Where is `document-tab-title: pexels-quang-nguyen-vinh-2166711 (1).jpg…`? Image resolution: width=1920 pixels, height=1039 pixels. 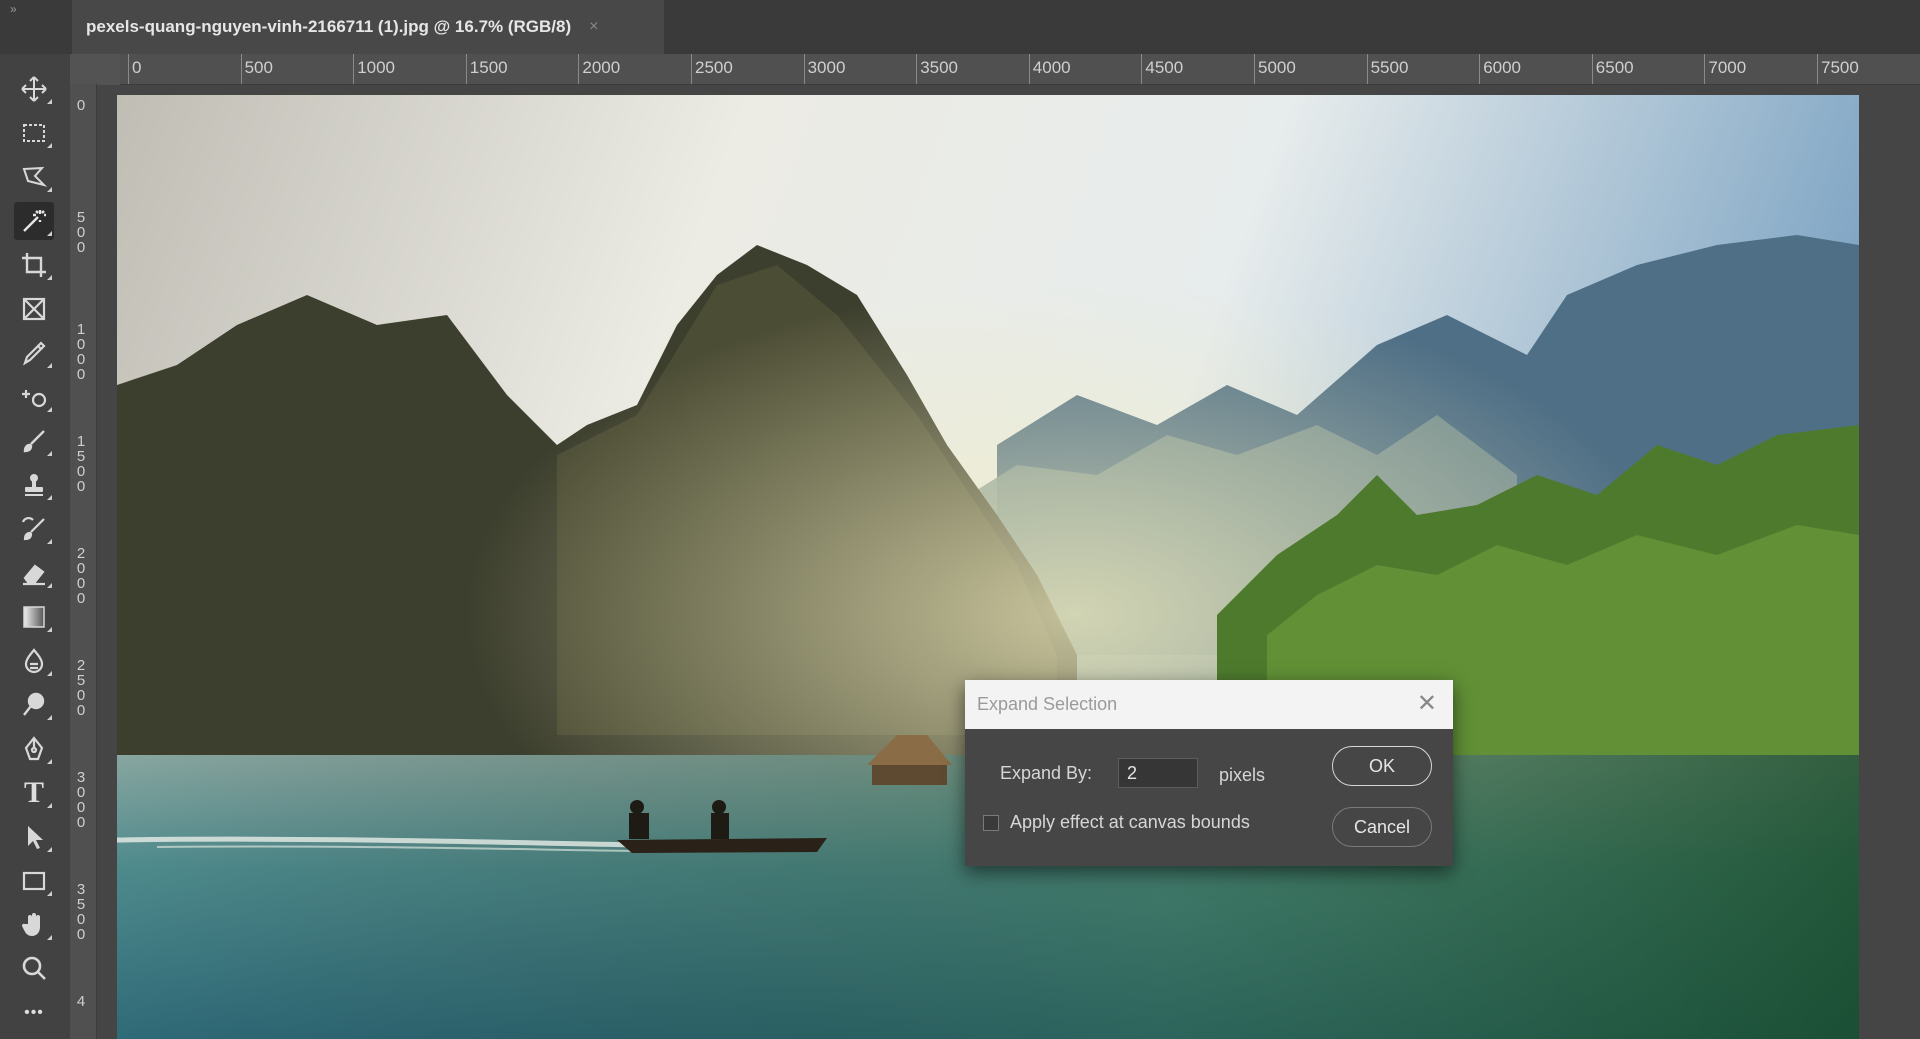 document-tab-title: pexels-quang-nguyen-vinh-2166711 (1).jpg… is located at coordinates (329, 26).